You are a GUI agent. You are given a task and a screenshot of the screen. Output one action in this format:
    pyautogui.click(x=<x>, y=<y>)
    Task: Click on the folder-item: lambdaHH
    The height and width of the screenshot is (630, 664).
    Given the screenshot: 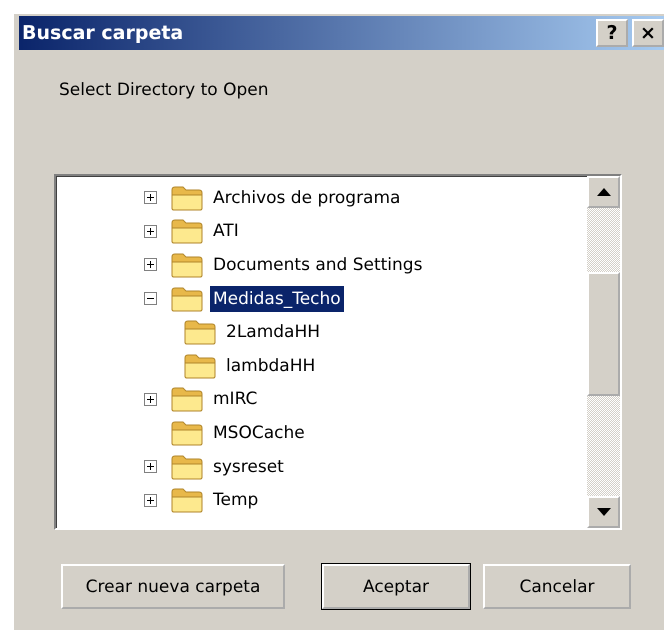 What is the action you would take?
    pyautogui.click(x=270, y=365)
    